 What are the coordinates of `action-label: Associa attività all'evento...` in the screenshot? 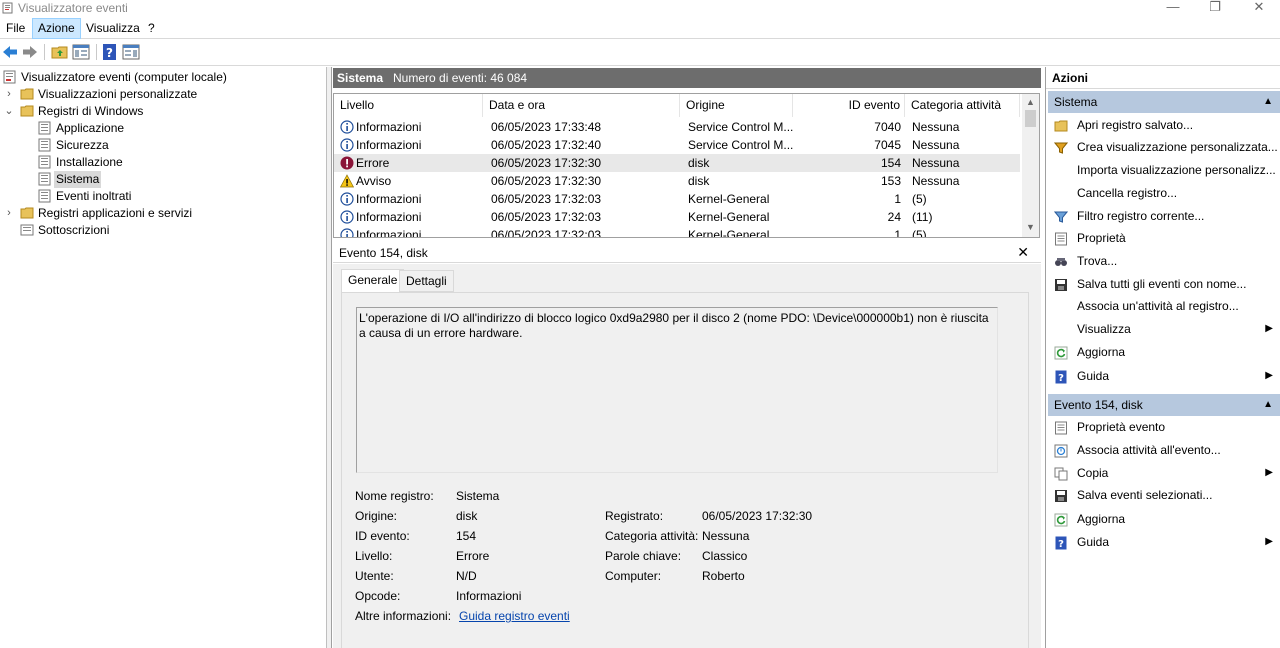 It's located at (1149, 450).